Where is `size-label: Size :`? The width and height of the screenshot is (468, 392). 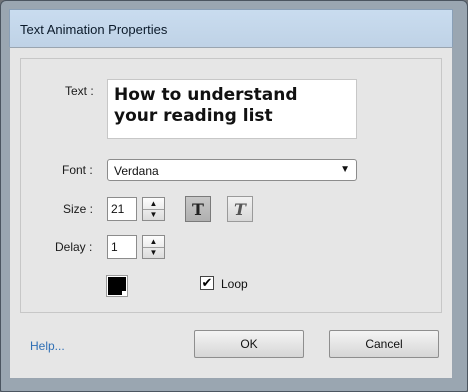
size-label: Size : is located at coordinates (78, 209).